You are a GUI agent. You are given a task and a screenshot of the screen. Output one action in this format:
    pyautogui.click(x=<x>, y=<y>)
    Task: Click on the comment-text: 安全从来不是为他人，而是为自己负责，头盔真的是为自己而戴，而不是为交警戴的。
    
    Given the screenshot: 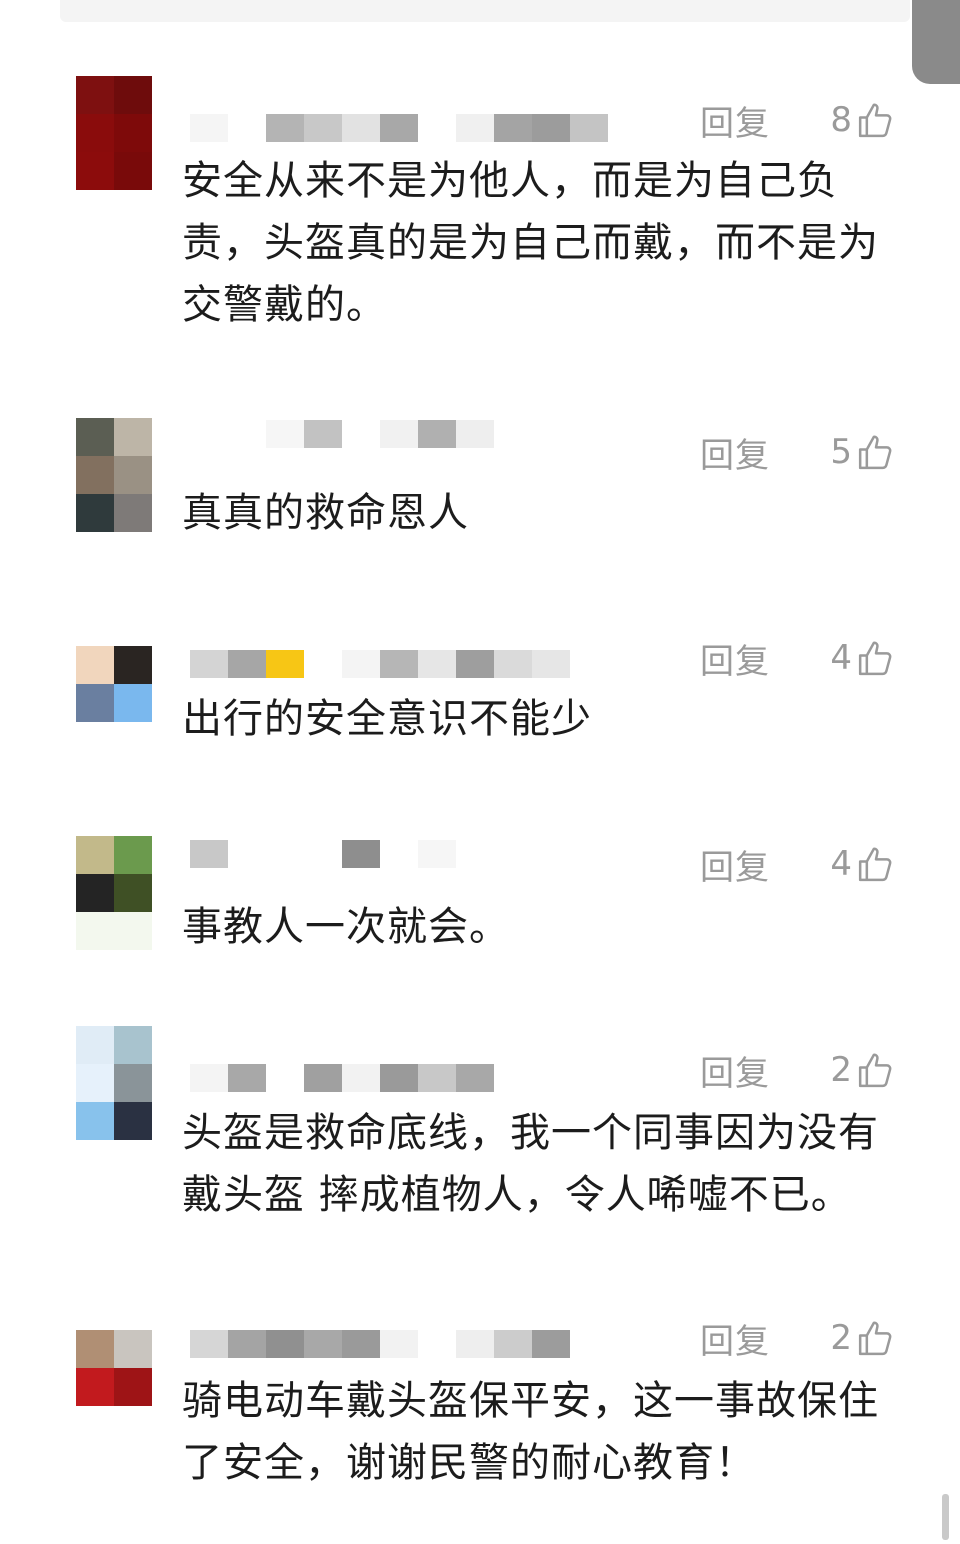 What is the action you would take?
    pyautogui.click(x=530, y=243)
    